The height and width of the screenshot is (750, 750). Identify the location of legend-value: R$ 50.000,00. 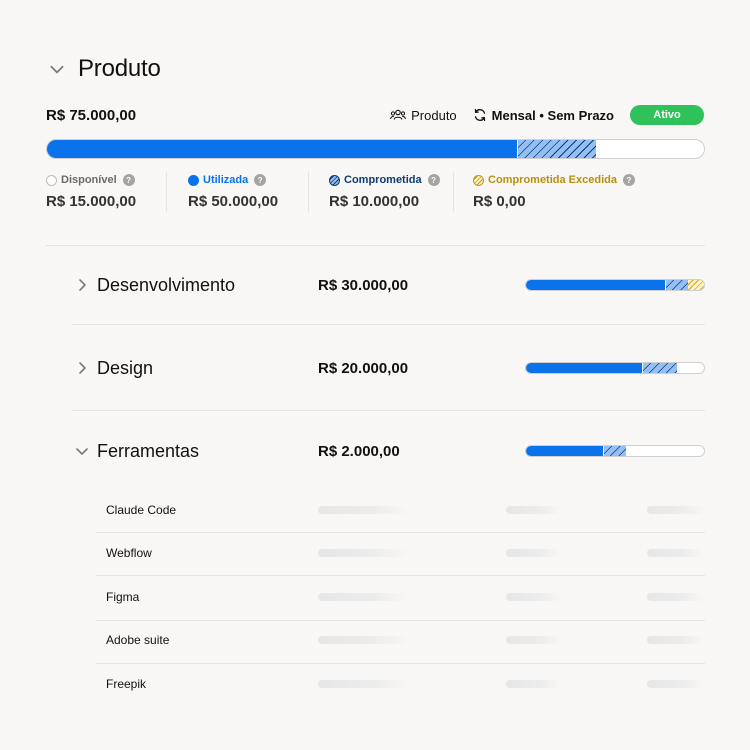
(233, 201).